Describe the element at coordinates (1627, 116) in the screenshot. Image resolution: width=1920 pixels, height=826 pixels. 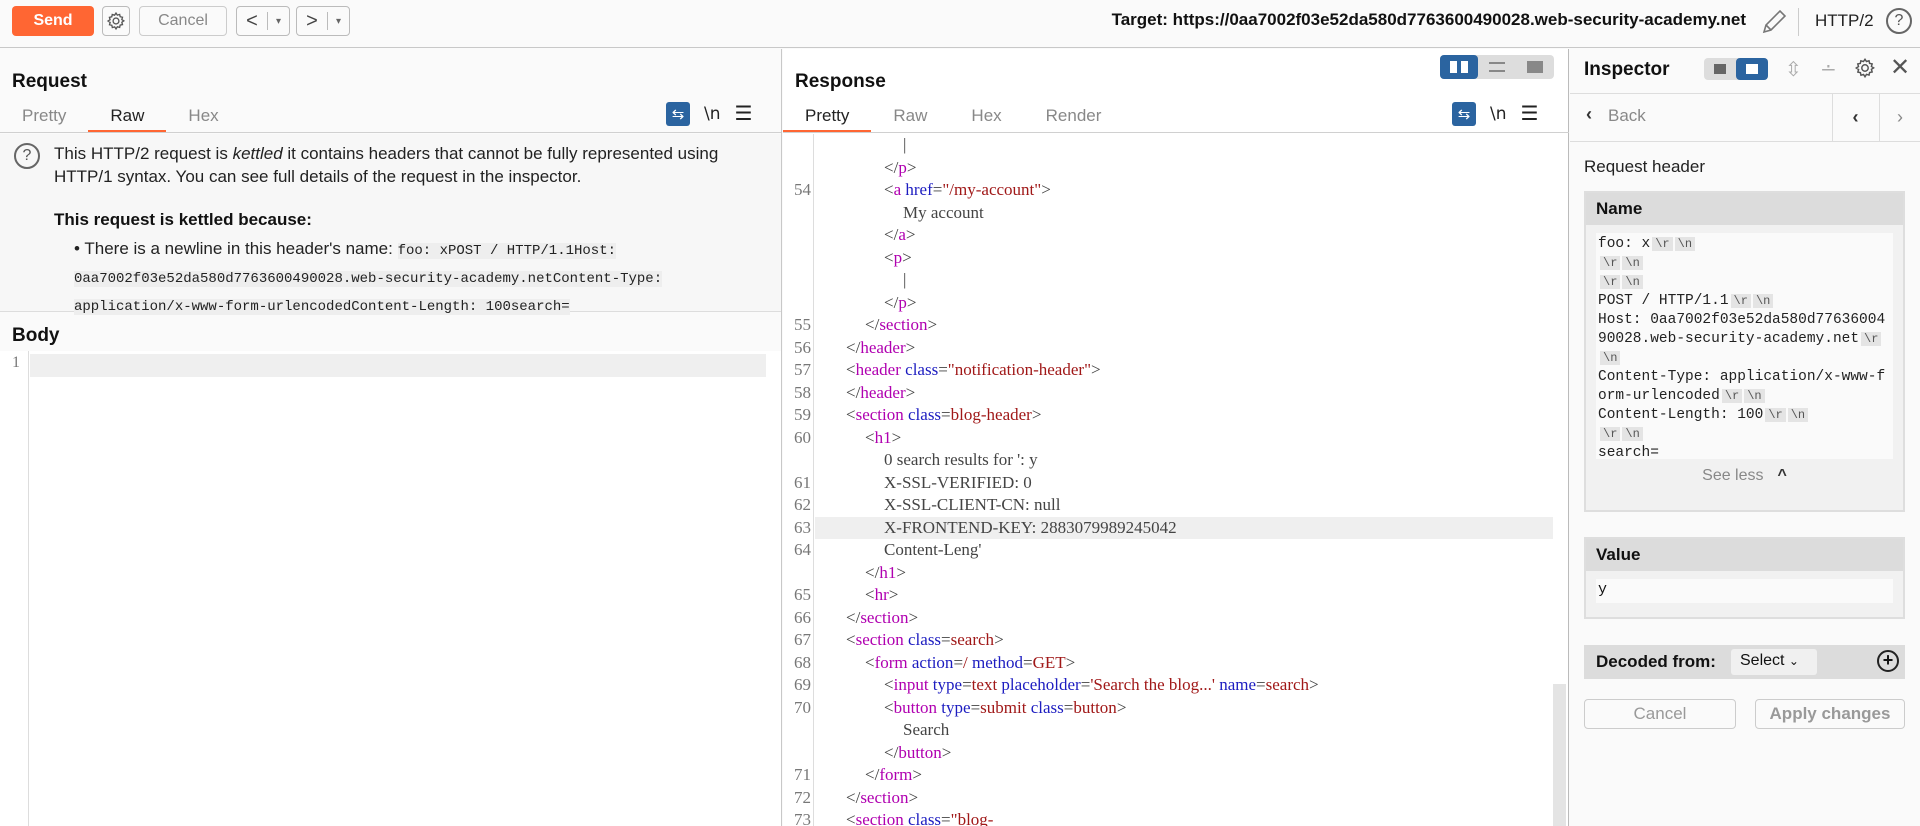
I see `back-button: Back` at that location.